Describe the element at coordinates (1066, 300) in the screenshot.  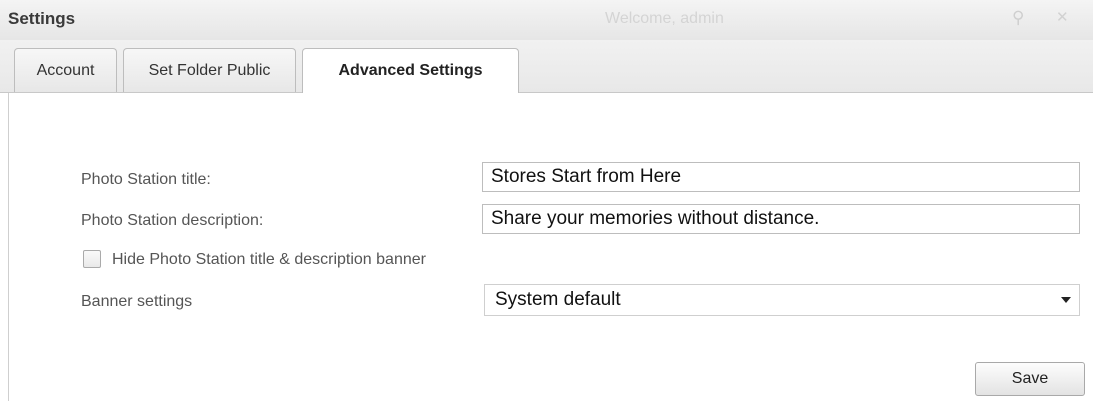
I see `chevron-down-icon` at that location.